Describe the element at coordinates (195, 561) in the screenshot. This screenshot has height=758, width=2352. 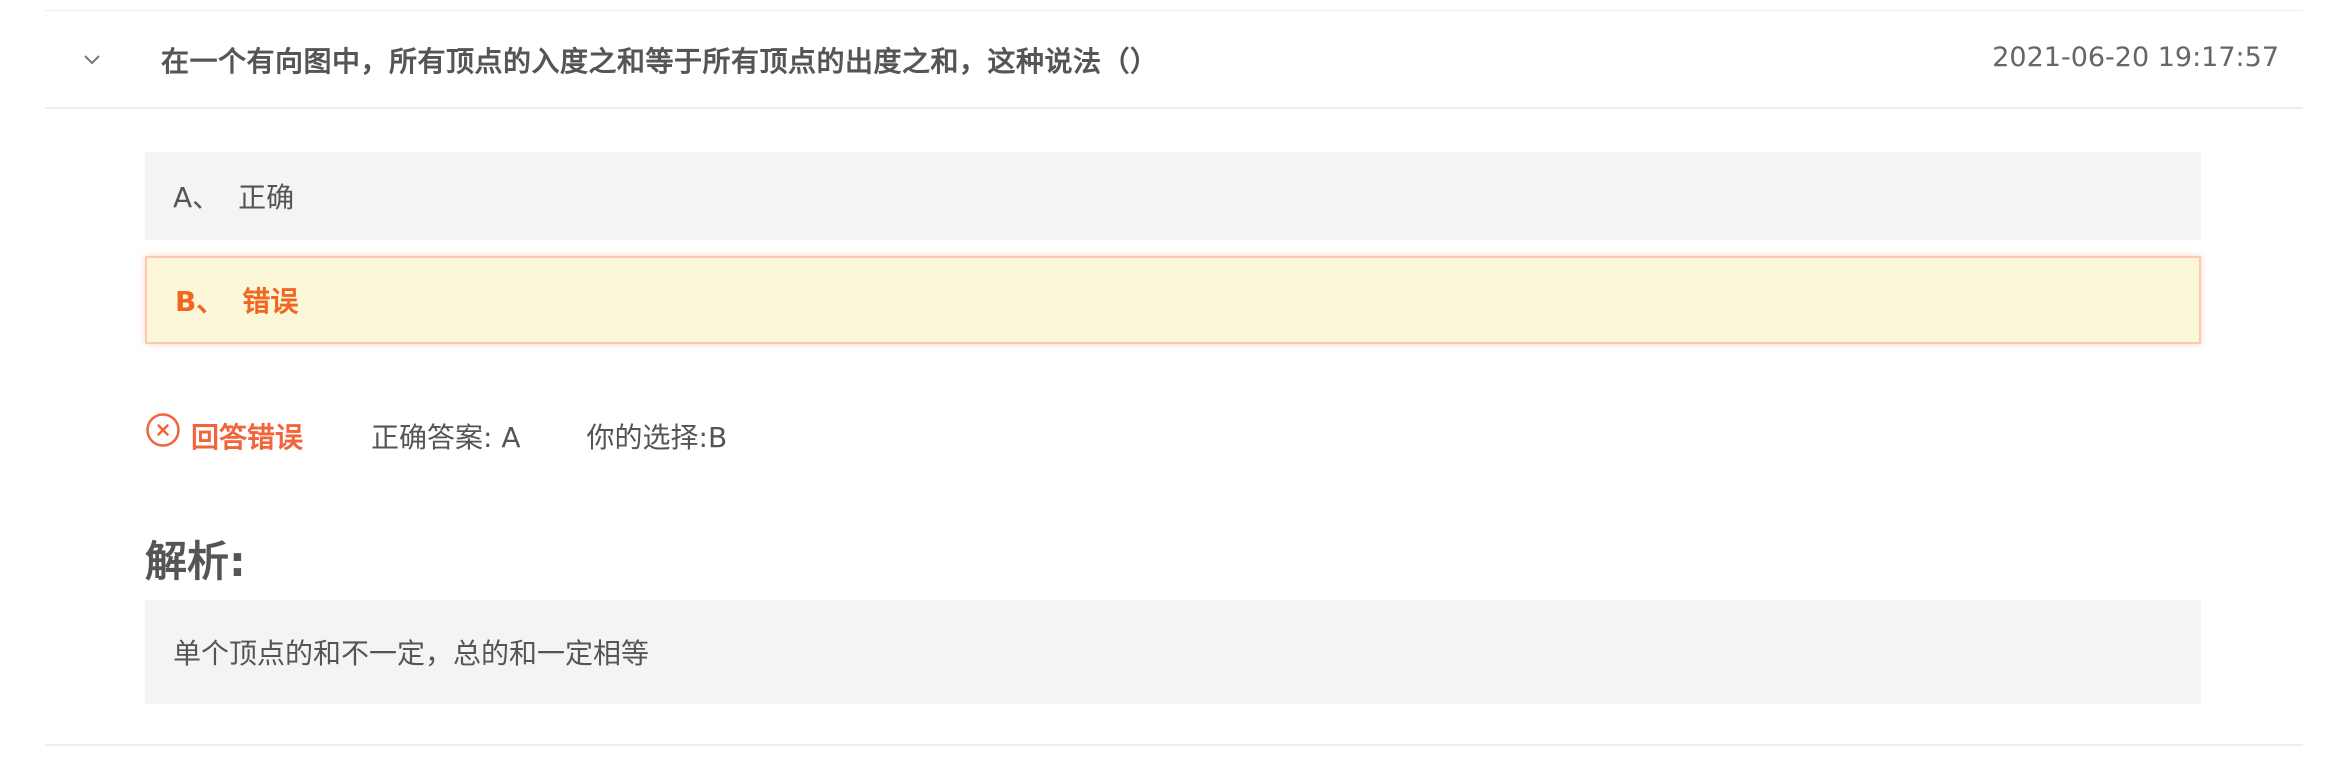
I see `analysis-title: 解析:` at that location.